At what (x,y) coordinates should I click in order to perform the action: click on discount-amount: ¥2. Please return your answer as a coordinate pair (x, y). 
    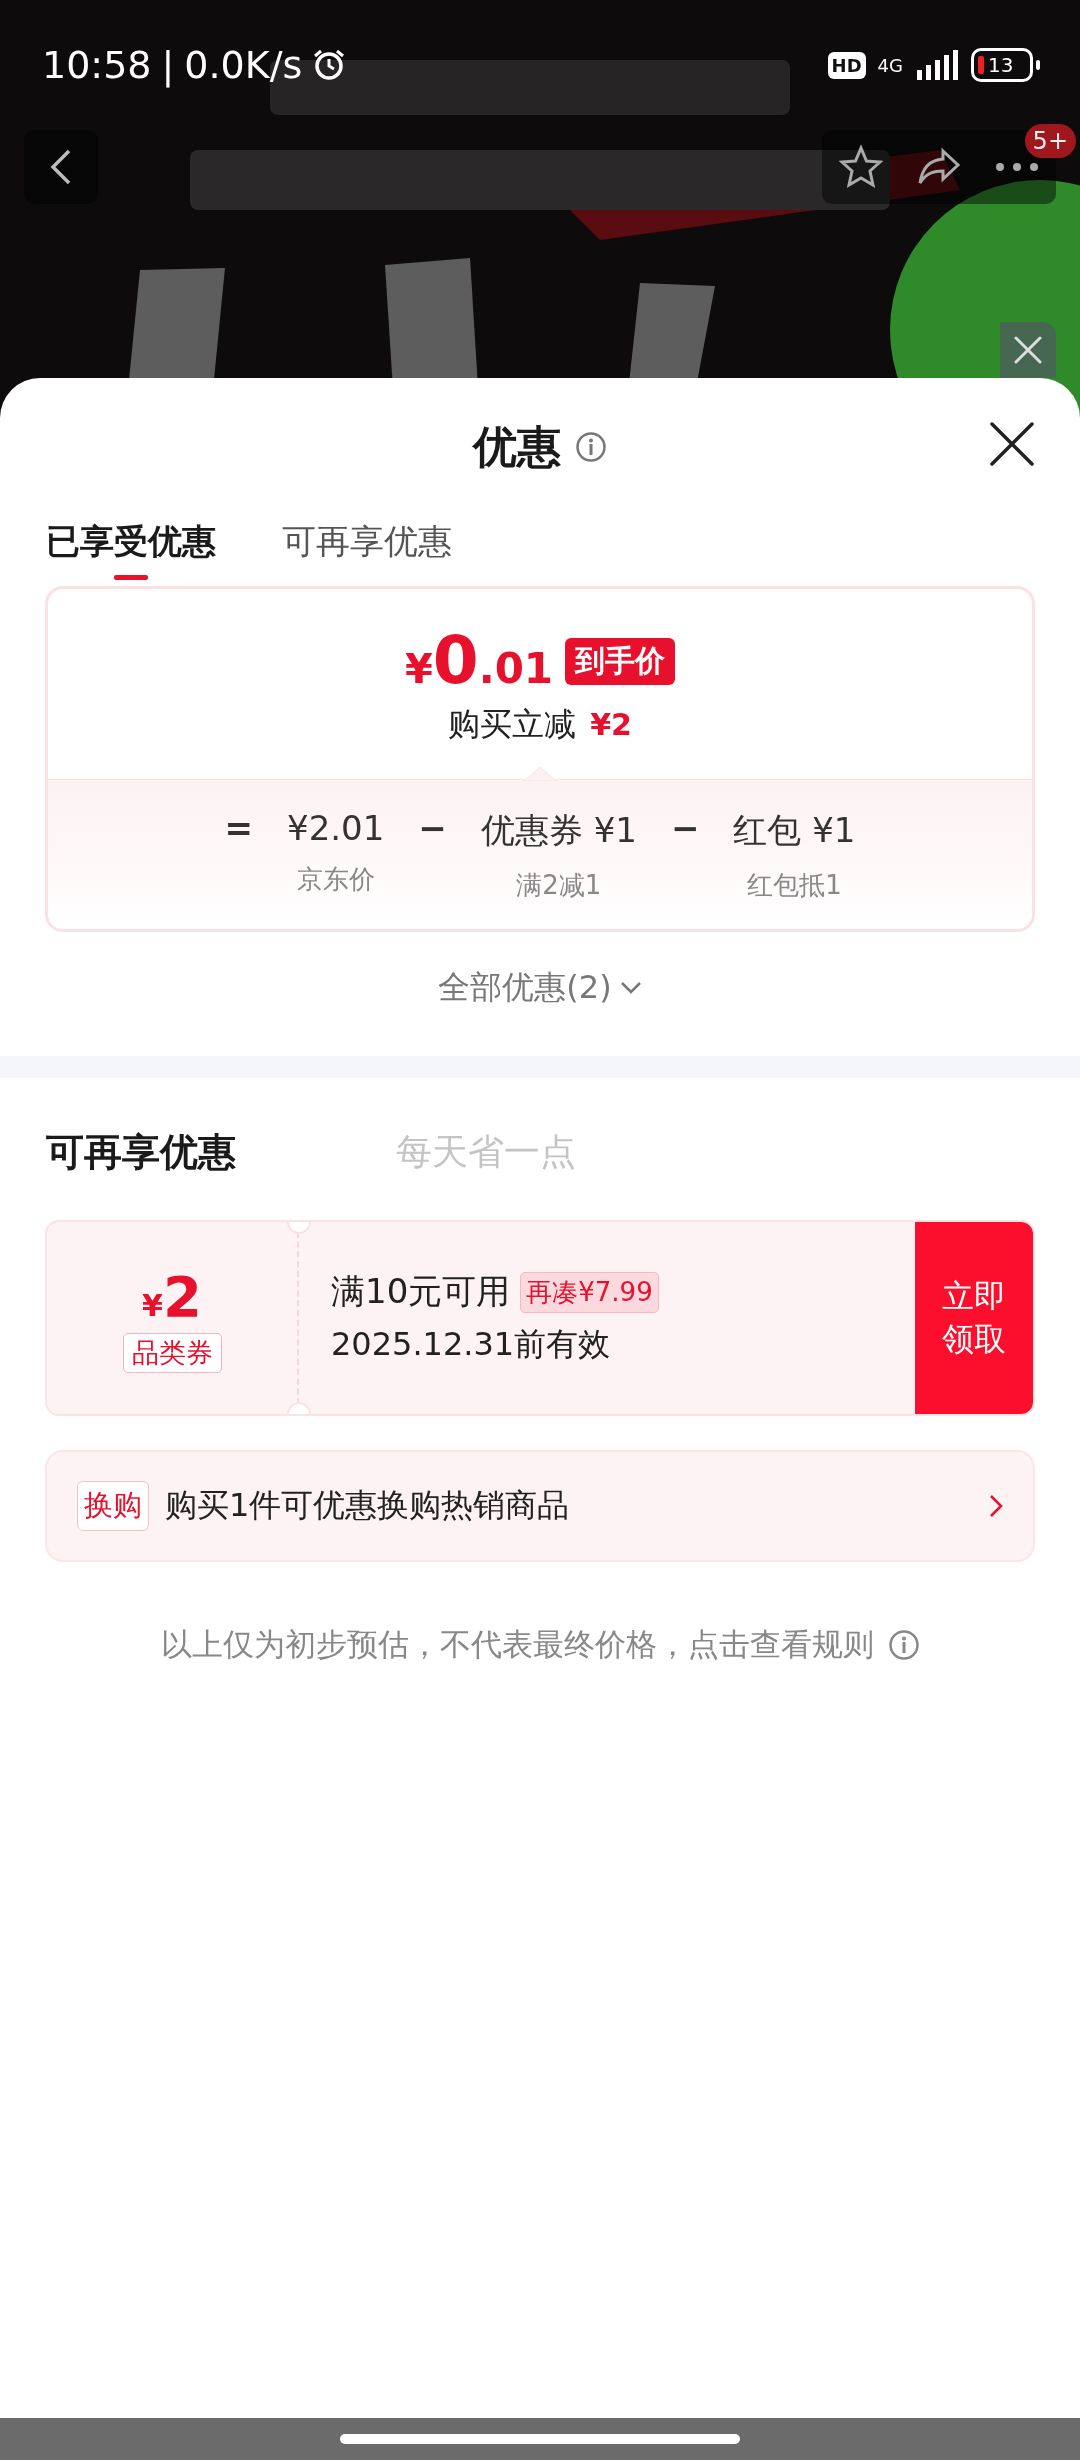
    Looking at the image, I should click on (611, 724).